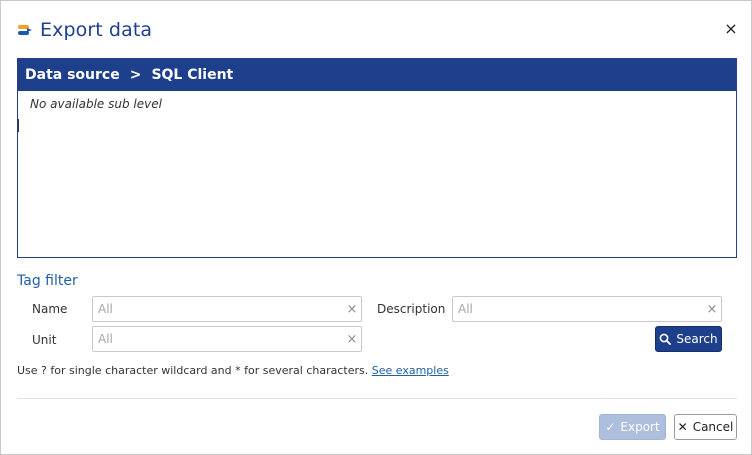  Describe the element at coordinates (713, 427) in the screenshot. I see `cancel-button-label: Cancel` at that location.